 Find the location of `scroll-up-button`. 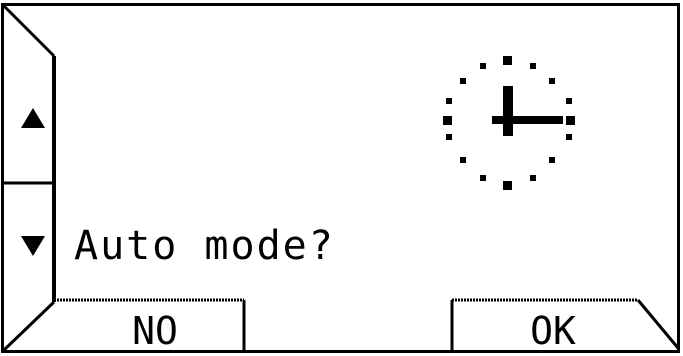

scroll-up-button is located at coordinates (32, 119).